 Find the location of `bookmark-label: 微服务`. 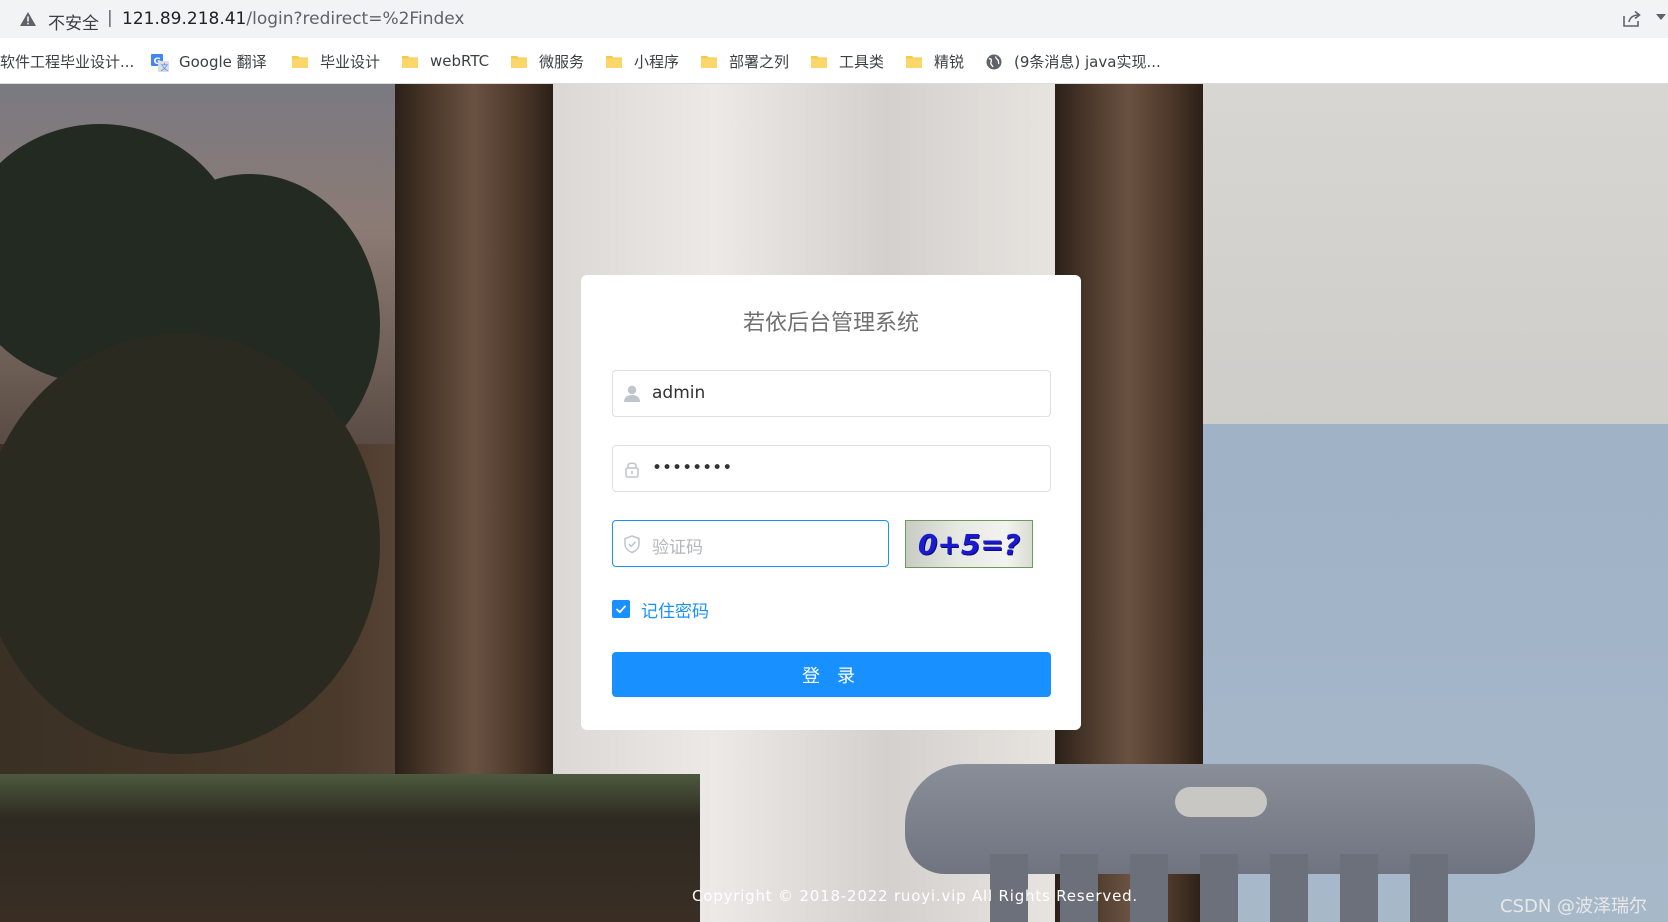

bookmark-label: 微服务 is located at coordinates (562, 61).